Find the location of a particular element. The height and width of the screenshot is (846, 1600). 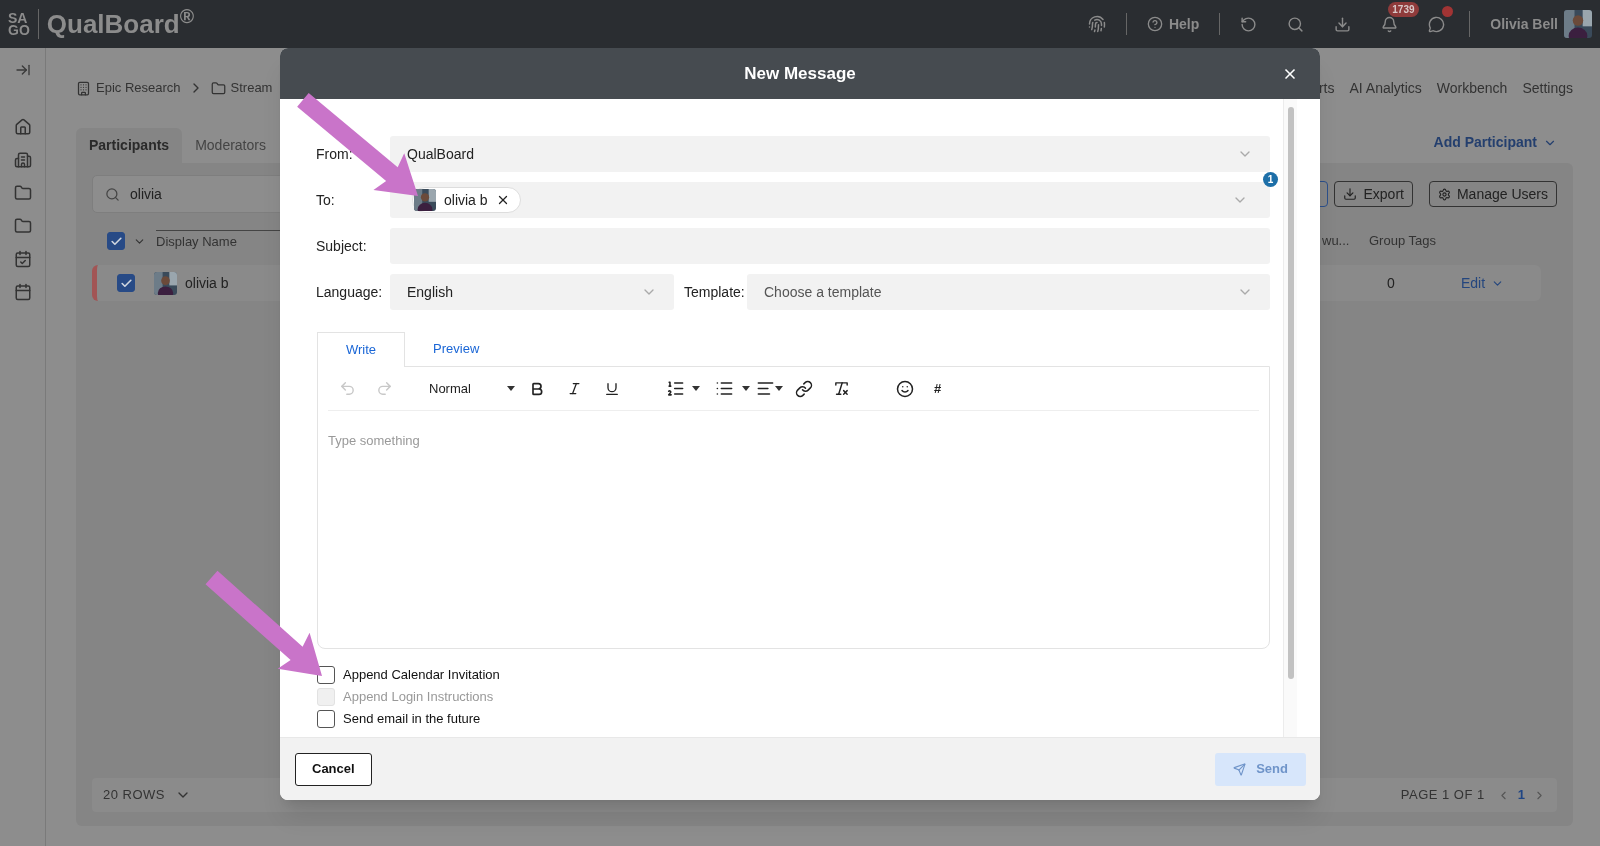

editor-tab: Write is located at coordinates (361, 349).